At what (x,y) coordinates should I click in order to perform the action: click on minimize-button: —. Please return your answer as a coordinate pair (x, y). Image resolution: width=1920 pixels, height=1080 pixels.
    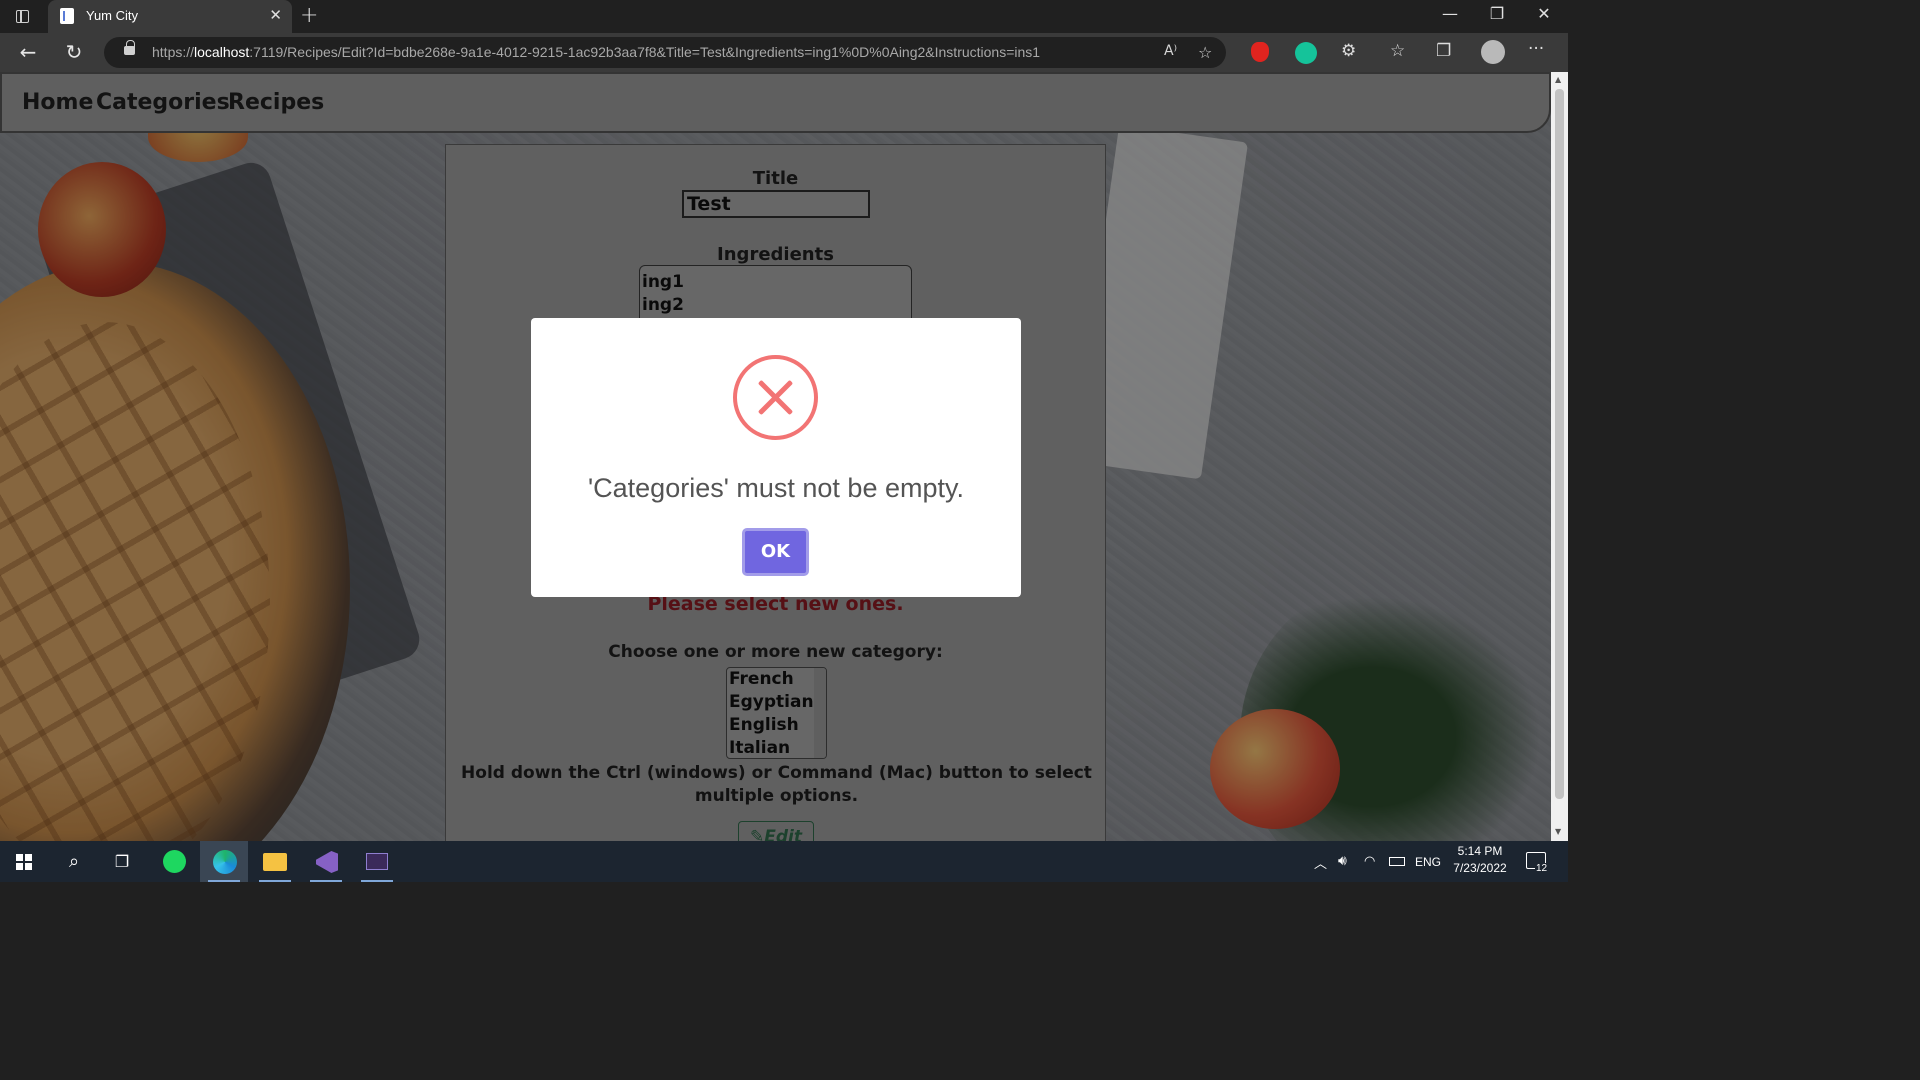
    Looking at the image, I should click on (1450, 16).